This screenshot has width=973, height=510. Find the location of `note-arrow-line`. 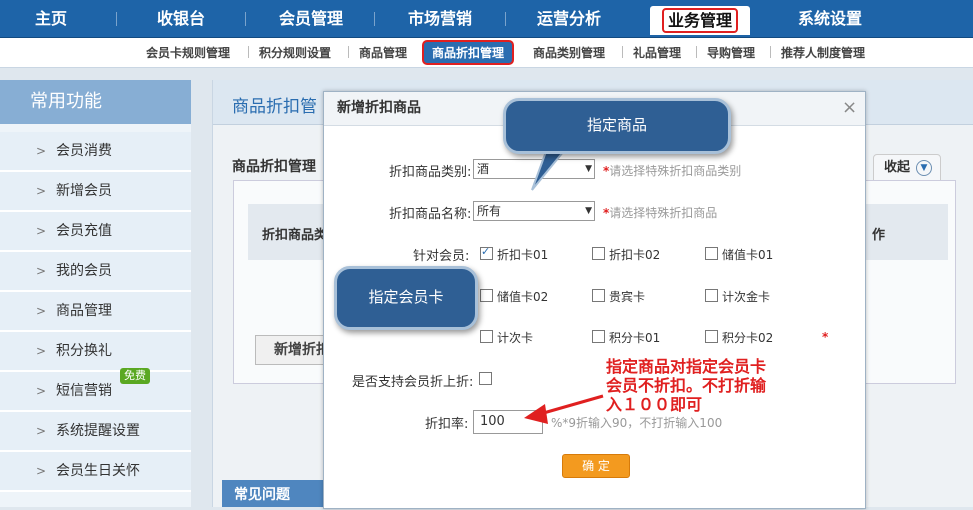

note-arrow-line is located at coordinates (571, 405).